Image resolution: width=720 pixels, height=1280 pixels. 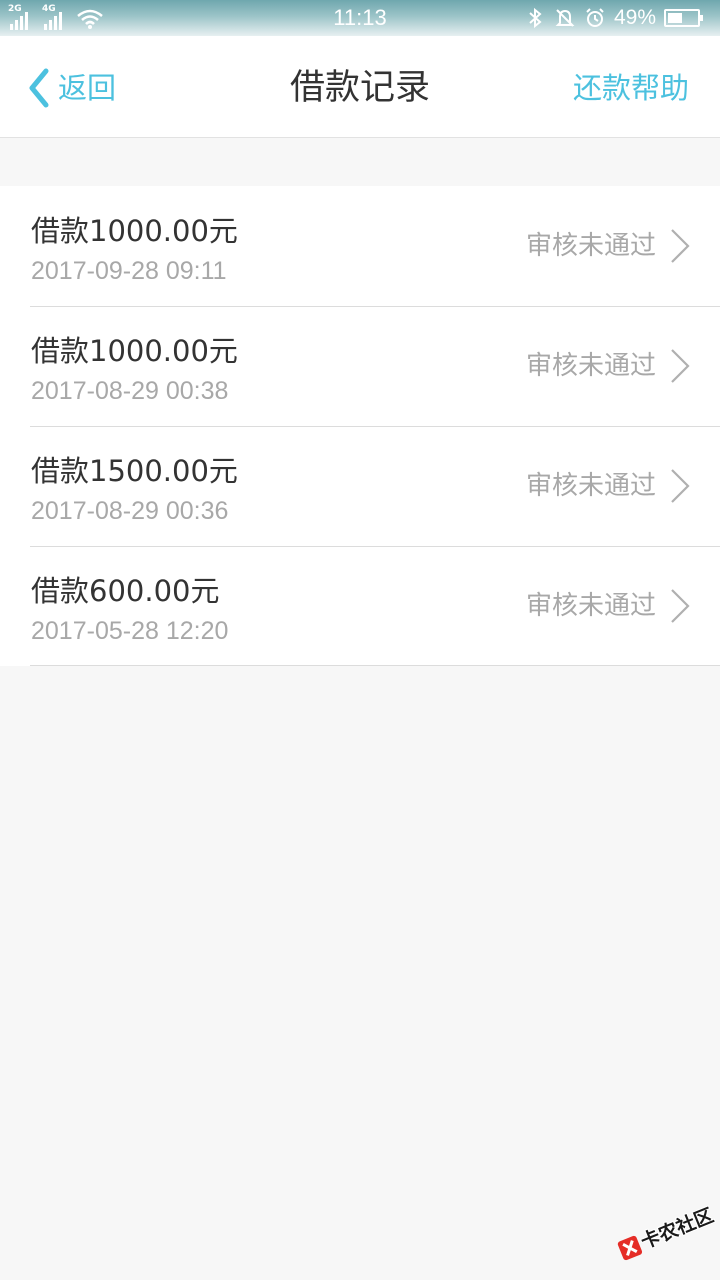 I want to click on alarm-icon, so click(x=595, y=17).